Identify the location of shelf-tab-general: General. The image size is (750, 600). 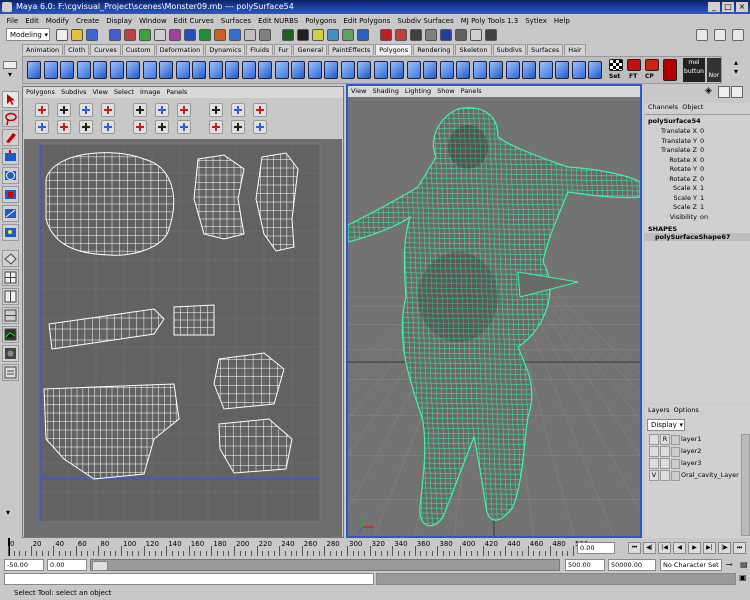
(310, 49).